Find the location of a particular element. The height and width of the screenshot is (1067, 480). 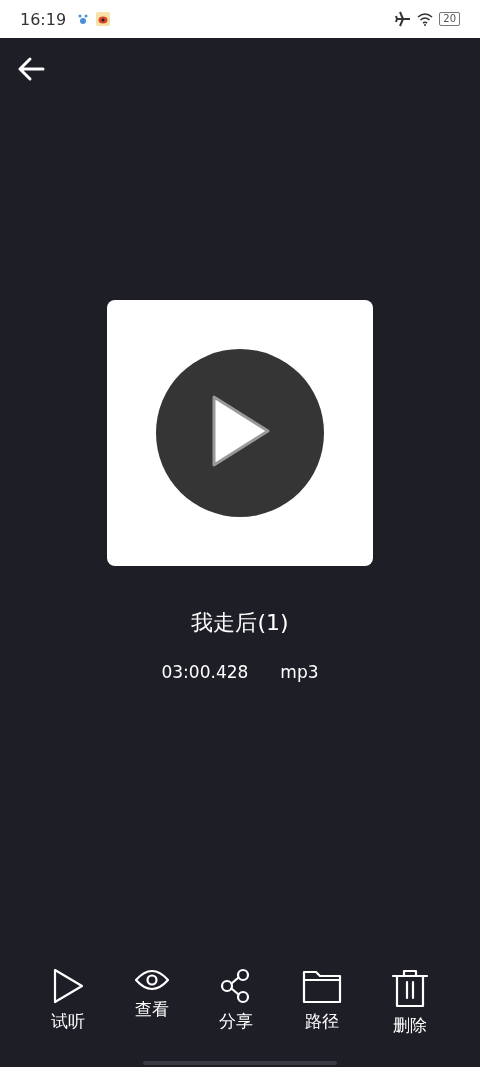

eye-icon is located at coordinates (151, 980).